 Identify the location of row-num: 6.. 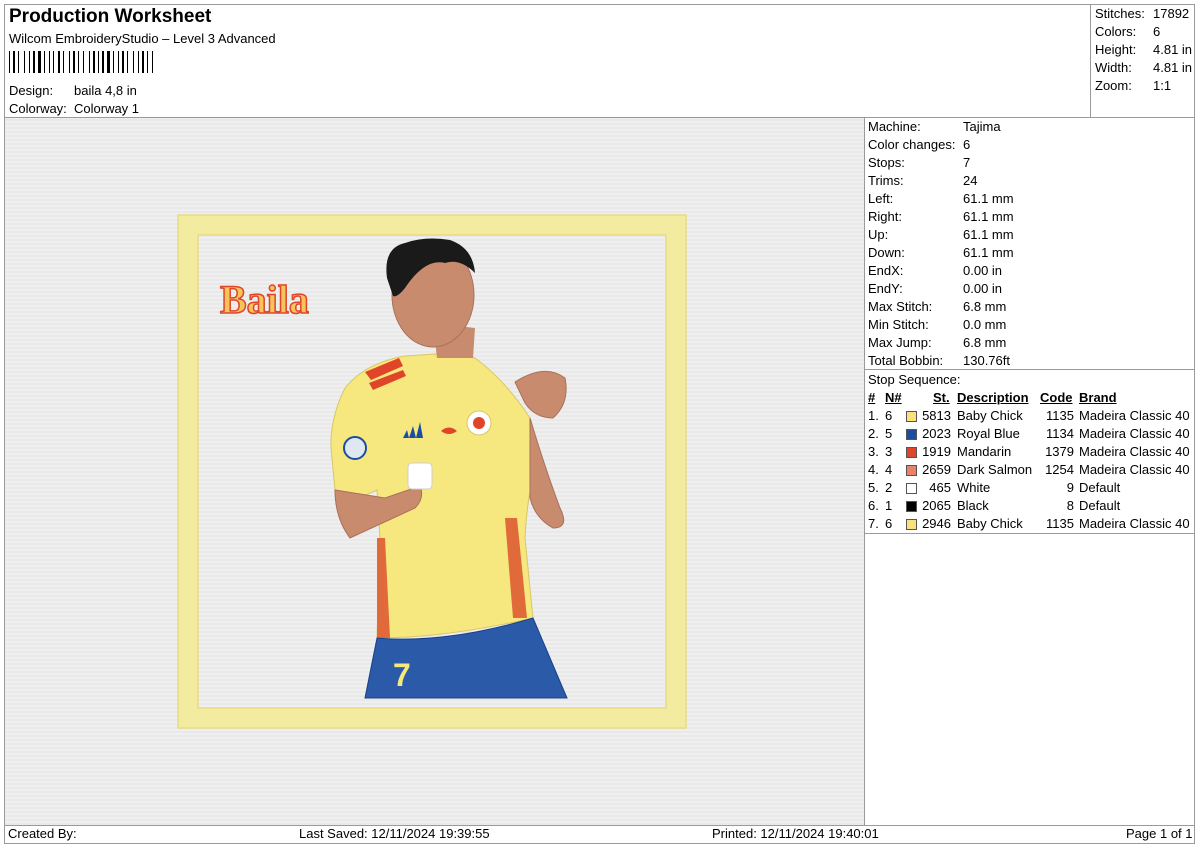
(873, 505).